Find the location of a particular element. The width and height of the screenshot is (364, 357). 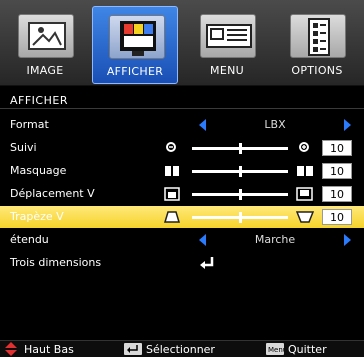

masquage-label: Masquage is located at coordinates (38, 170).